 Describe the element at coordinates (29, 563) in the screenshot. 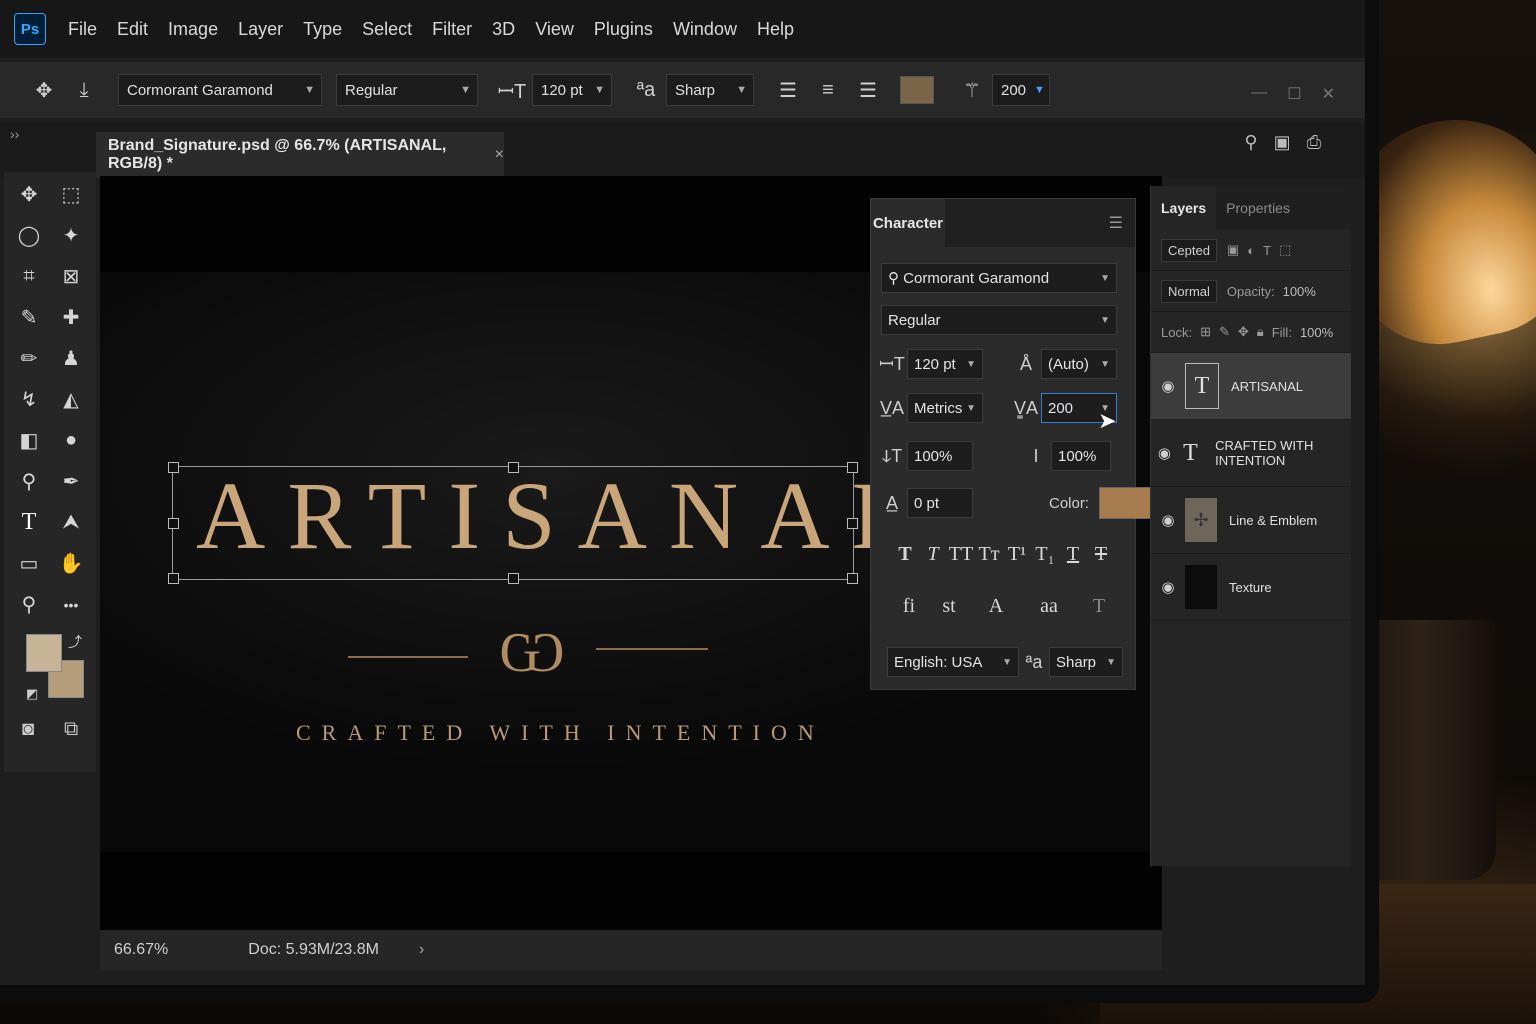

I see `rectangle-tool-icon: ▭` at that location.